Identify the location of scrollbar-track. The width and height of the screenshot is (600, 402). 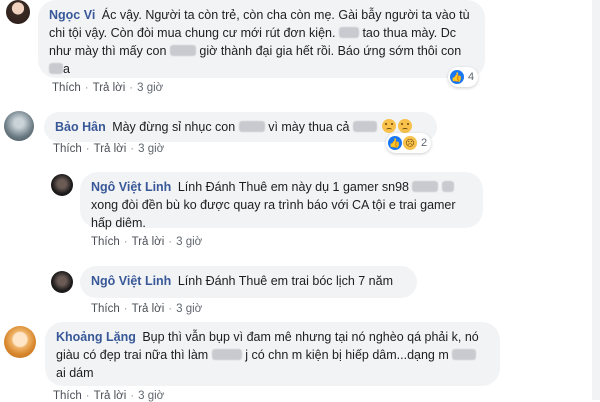
(596, 200).